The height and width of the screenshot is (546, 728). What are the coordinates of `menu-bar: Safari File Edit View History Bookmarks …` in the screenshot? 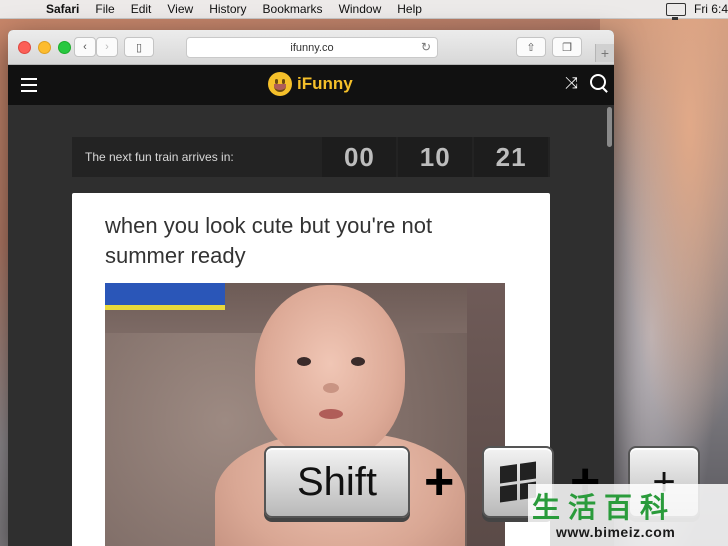 It's located at (364, 10).